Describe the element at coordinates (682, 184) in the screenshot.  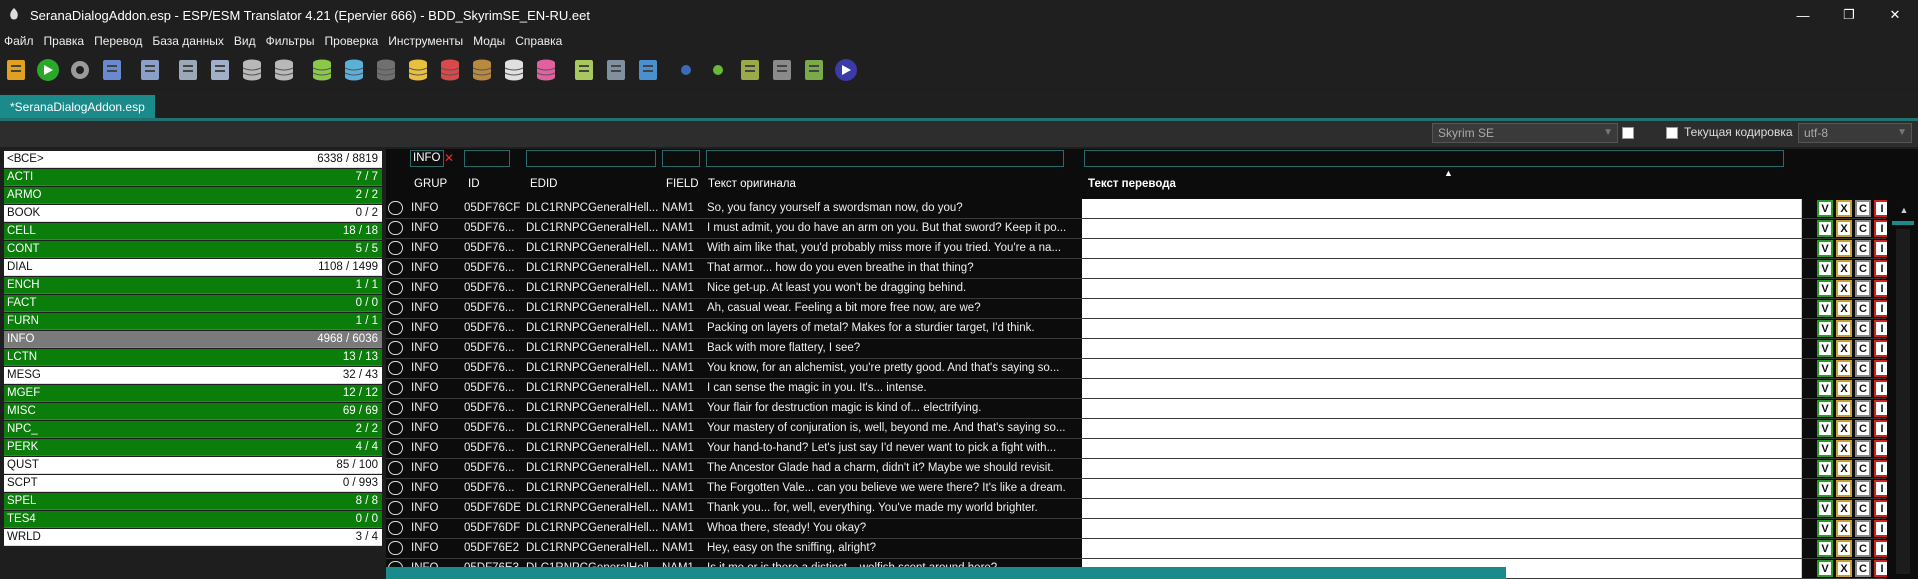
I see `header-field: FIELD` at that location.